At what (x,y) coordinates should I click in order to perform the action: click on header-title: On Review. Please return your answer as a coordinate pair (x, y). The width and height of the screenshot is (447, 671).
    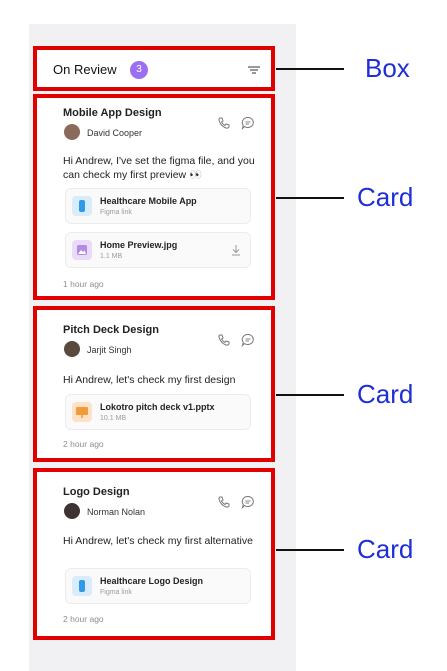
    Looking at the image, I should click on (85, 69).